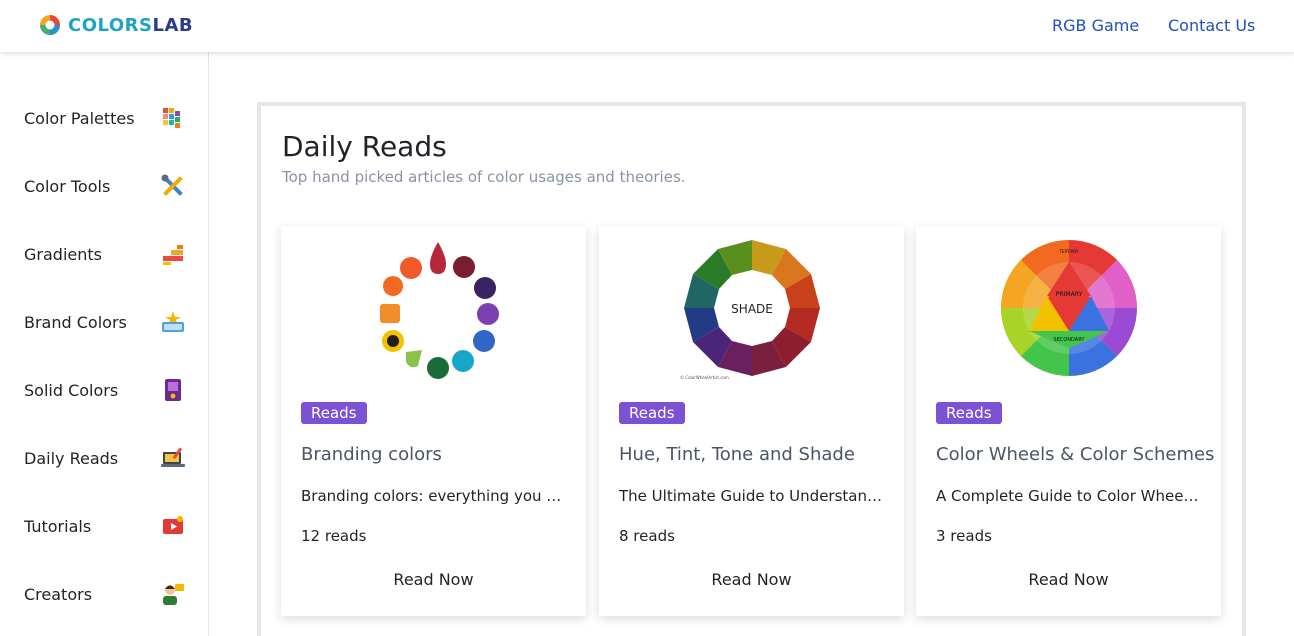  I want to click on image-credit: © ColorWheelArtist.com, so click(704, 377).